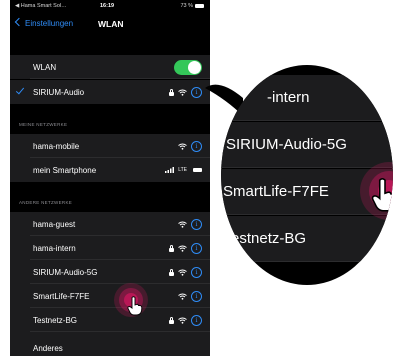 Image resolution: width=404 pixels, height=356 pixels. I want to click on network-name: SIRIUM-Audio, so click(59, 92).